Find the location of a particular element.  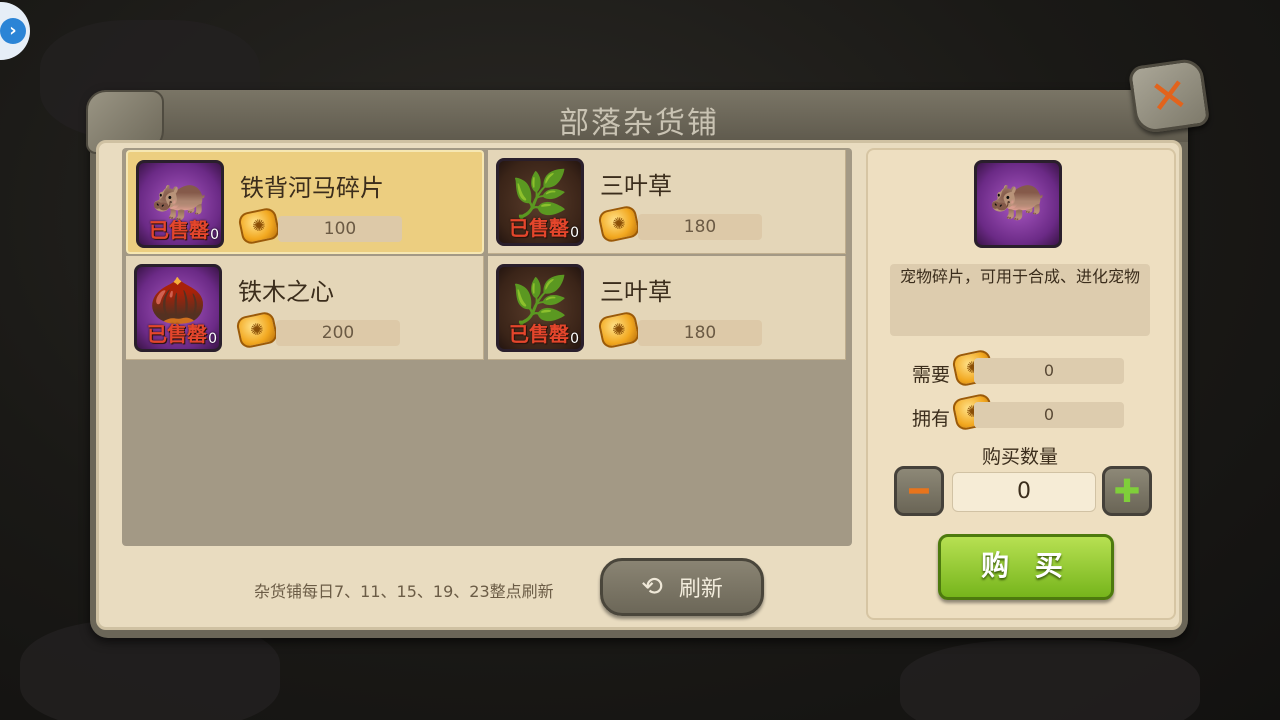

need-value: 0 is located at coordinates (1049, 371).